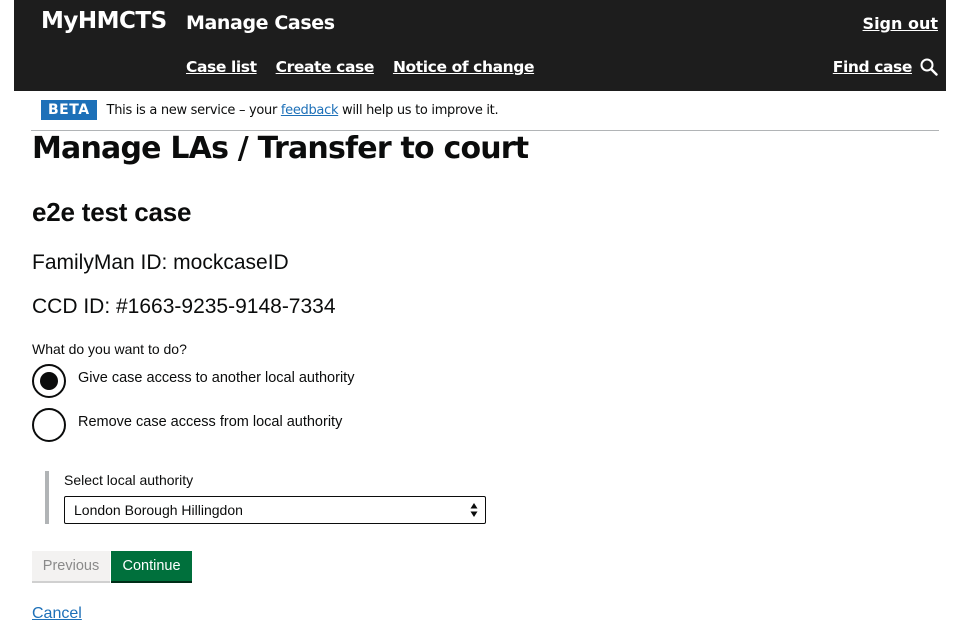 This screenshot has height=640, width=960. What do you see at coordinates (260, 23) in the screenshot?
I see `service-name: Manage Cases` at bounding box center [260, 23].